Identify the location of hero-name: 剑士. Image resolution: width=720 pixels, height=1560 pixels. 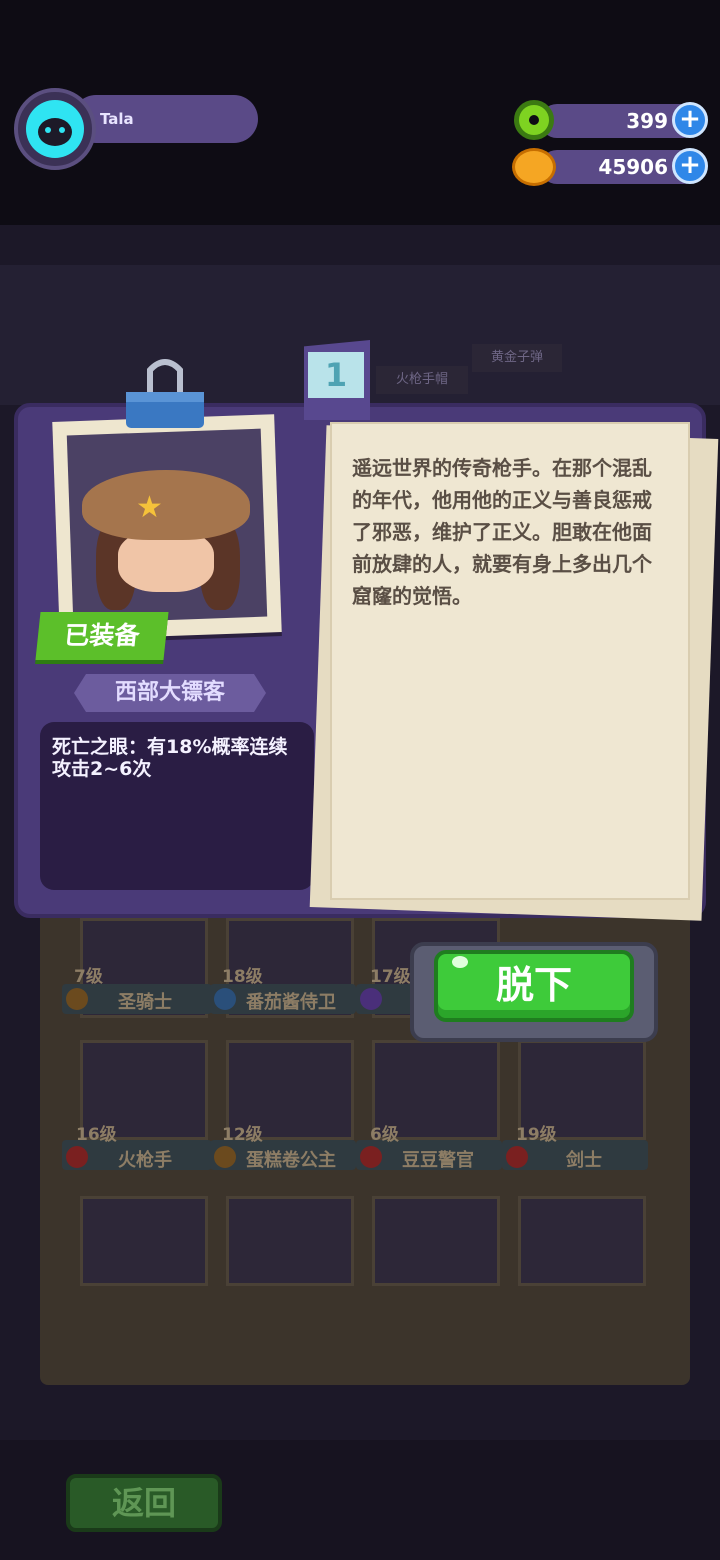
(584, 1160).